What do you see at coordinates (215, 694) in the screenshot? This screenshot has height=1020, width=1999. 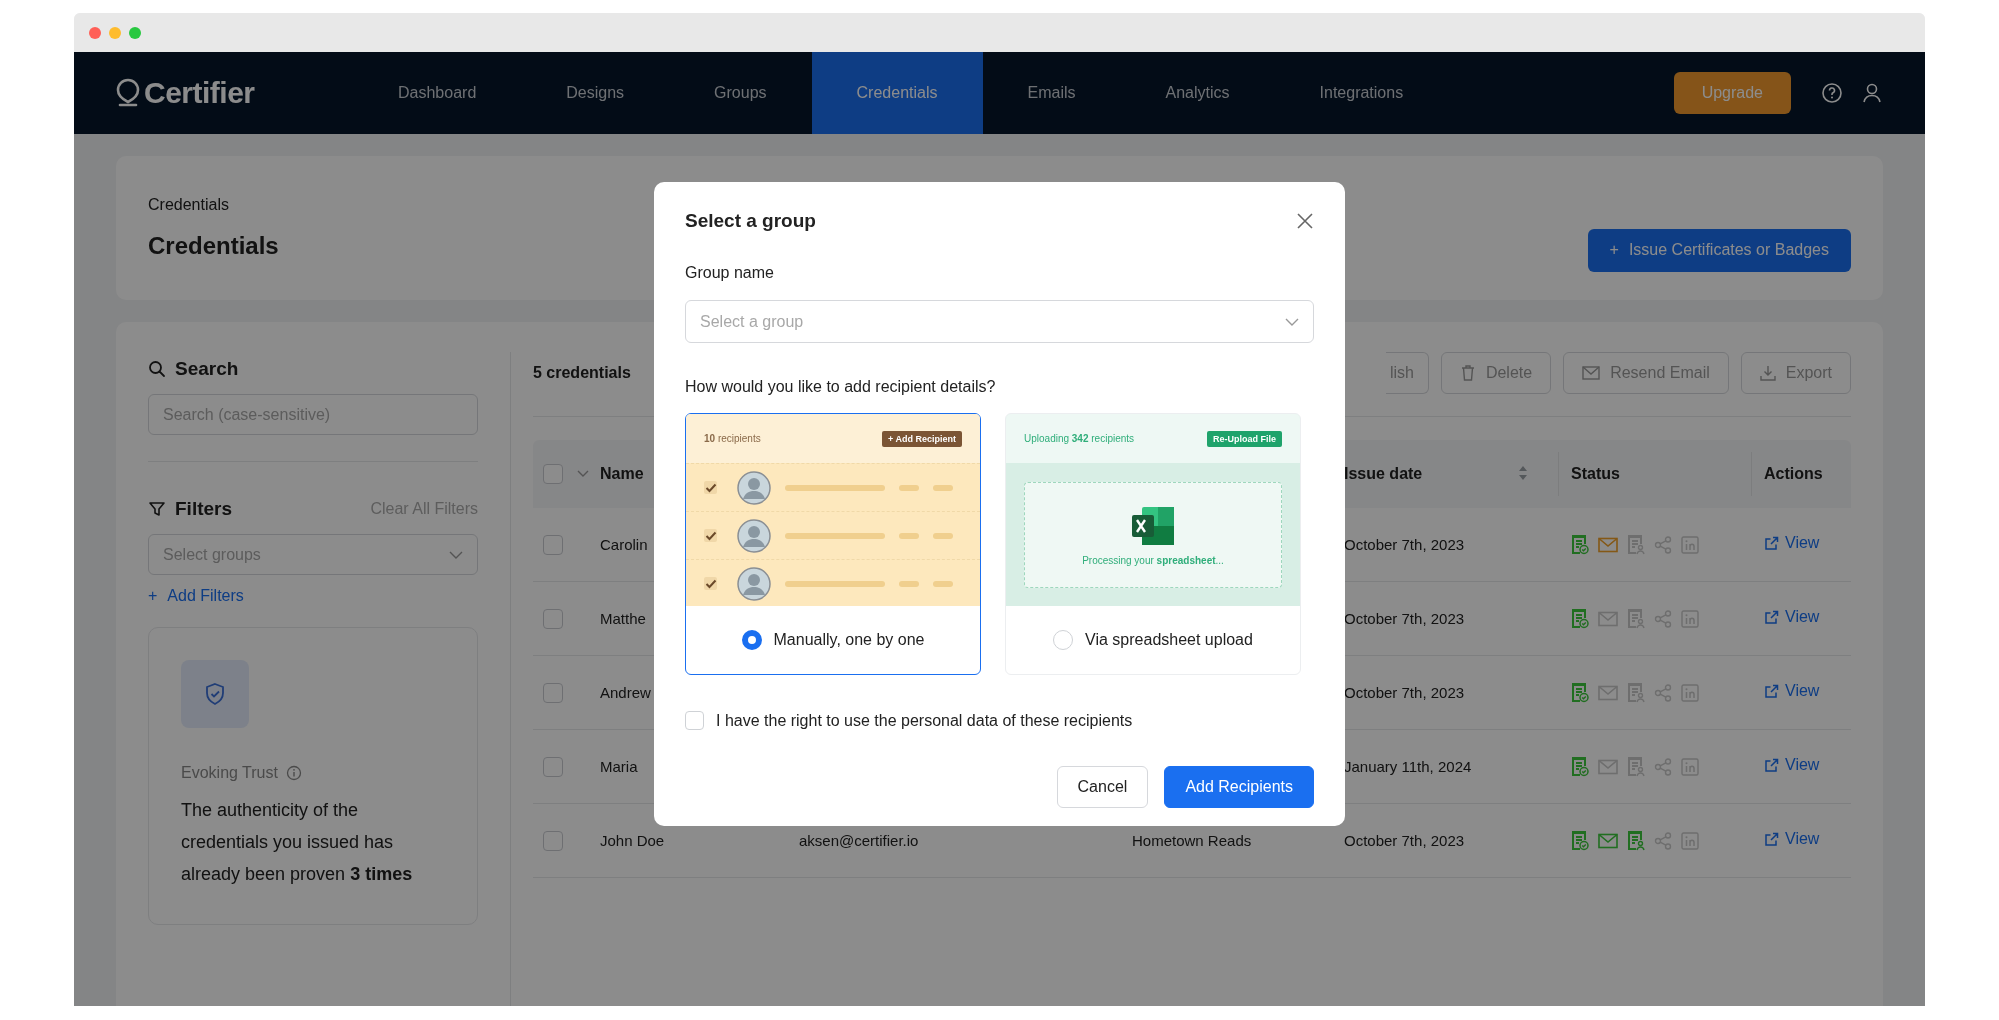 I see `shield-icon` at bounding box center [215, 694].